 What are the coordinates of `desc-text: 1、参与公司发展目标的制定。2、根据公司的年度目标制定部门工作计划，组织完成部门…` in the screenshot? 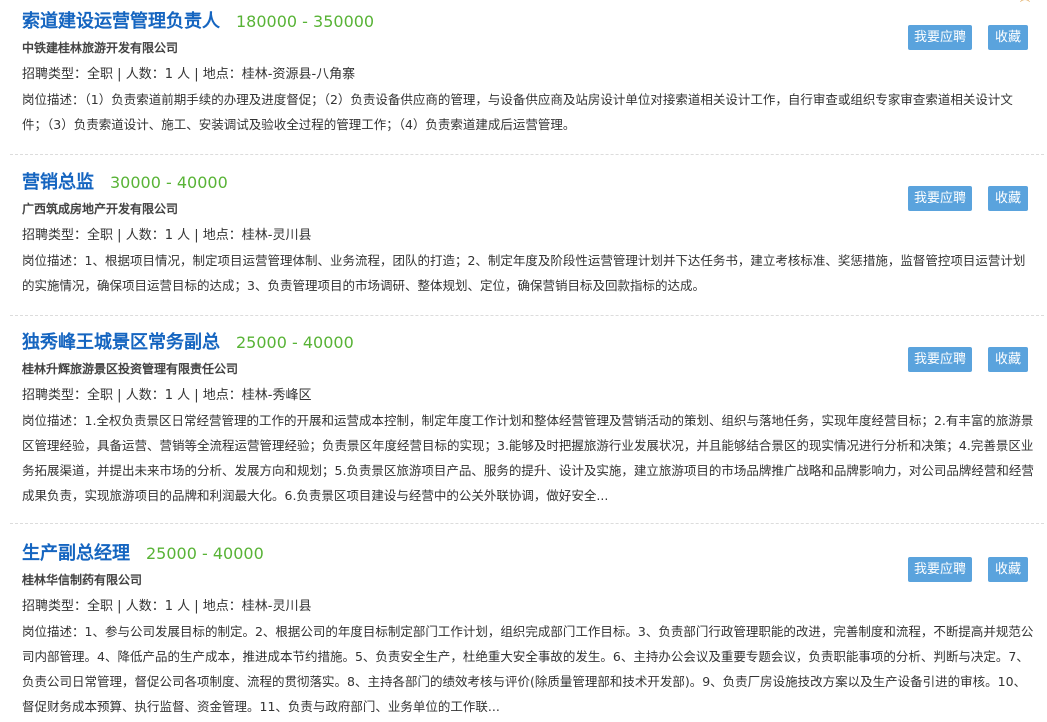 It's located at (528, 669).